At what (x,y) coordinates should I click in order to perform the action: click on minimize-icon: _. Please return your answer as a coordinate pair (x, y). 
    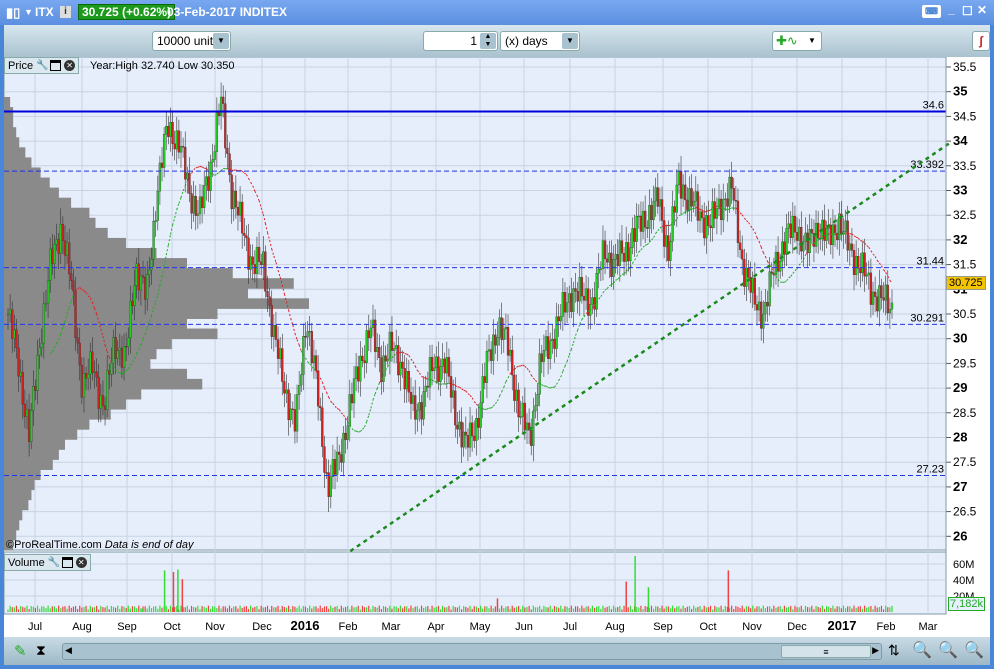
    Looking at the image, I should click on (951, 9).